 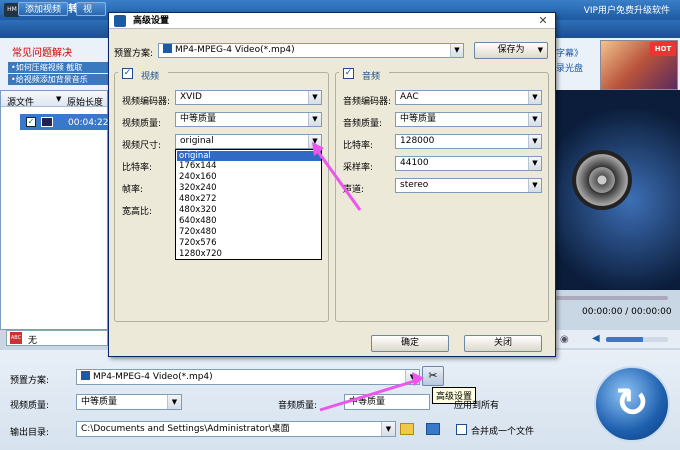 I want to click on size-option: 480x320, so click(x=249, y=210).